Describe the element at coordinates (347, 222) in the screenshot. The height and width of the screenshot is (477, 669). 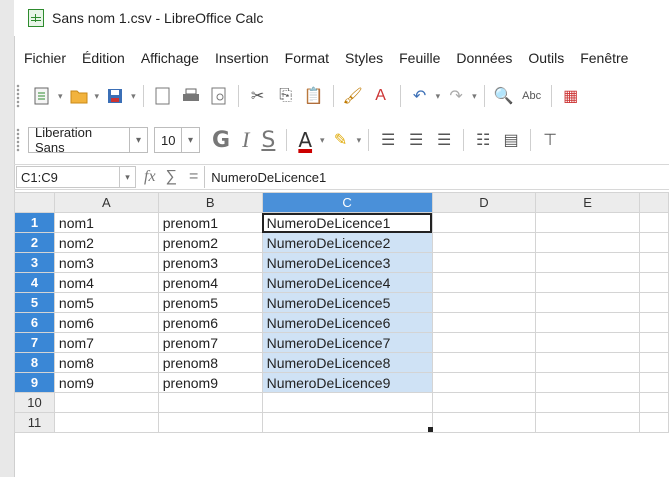
I see `active-cell: NumeroDeLicence1` at that location.